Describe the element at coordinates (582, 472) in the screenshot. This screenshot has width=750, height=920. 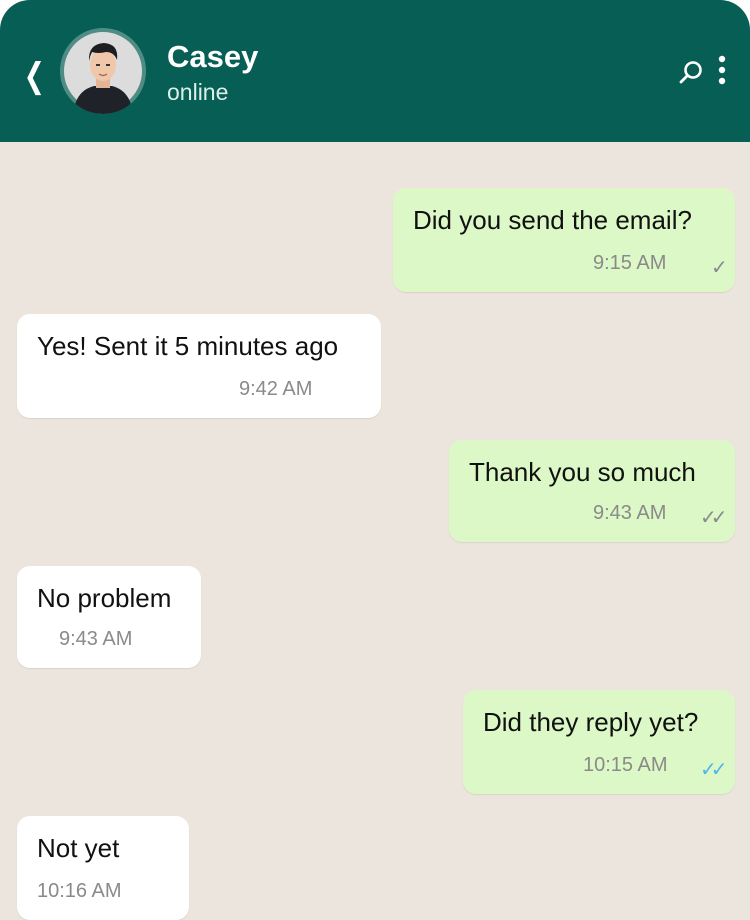
I see `message-text: Thank you so much` at that location.